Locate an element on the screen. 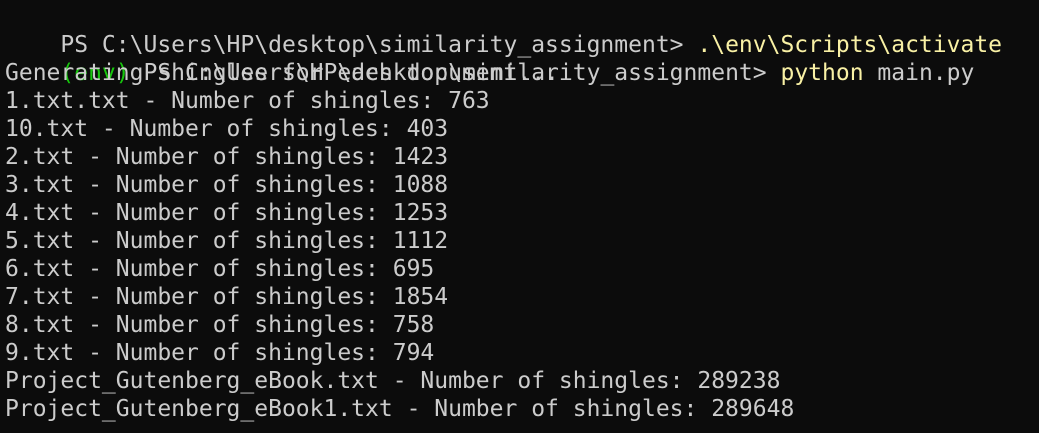 This screenshot has width=1039, height=433. output-line: 10.txt - Number of shingles: 403 is located at coordinates (227, 129).